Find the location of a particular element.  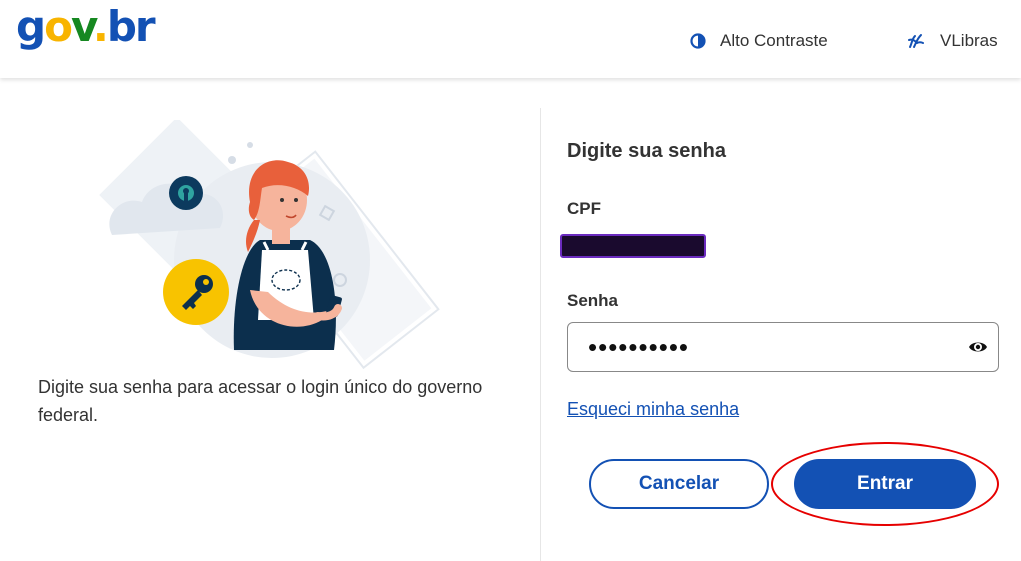

logo-o: o is located at coordinates (58, 26).